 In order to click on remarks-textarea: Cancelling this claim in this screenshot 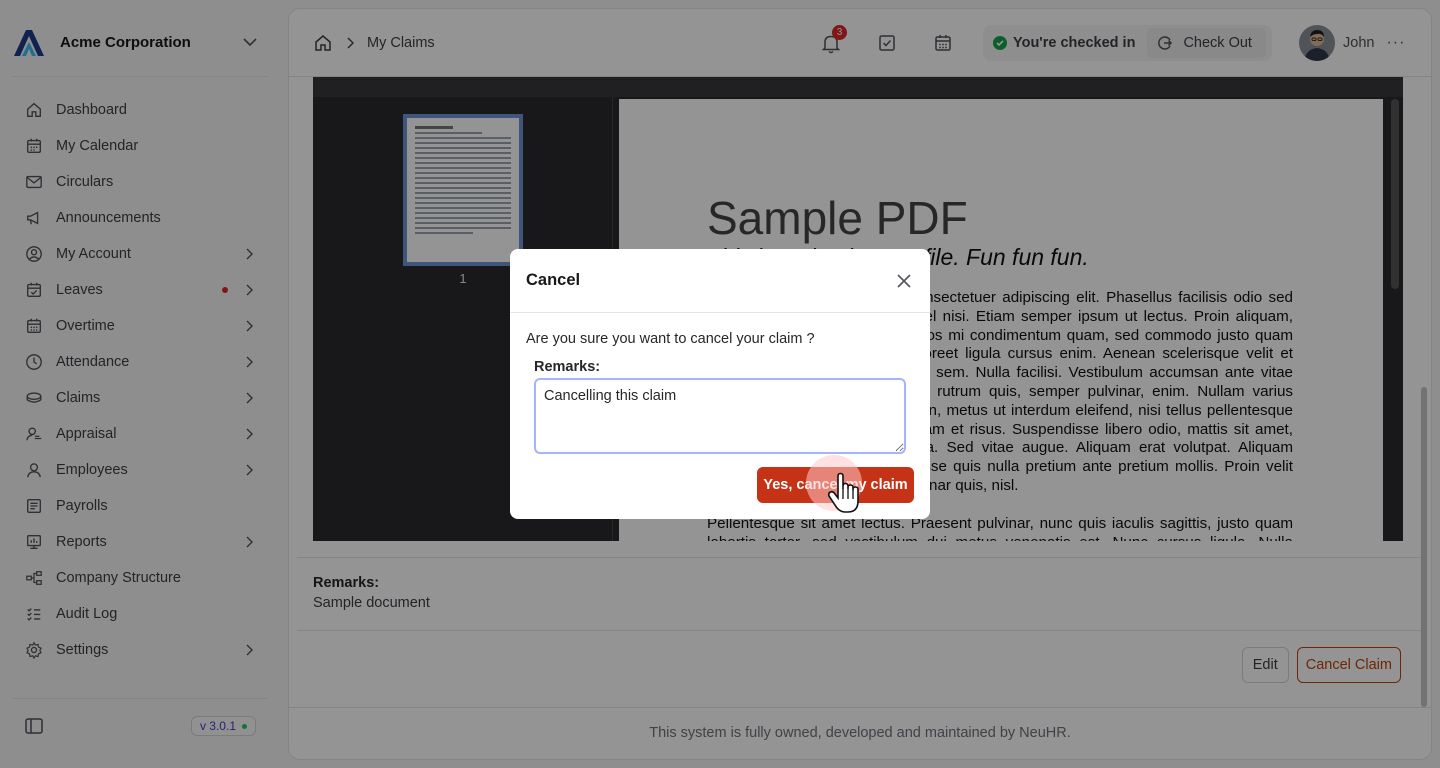, I will do `click(720, 416)`.